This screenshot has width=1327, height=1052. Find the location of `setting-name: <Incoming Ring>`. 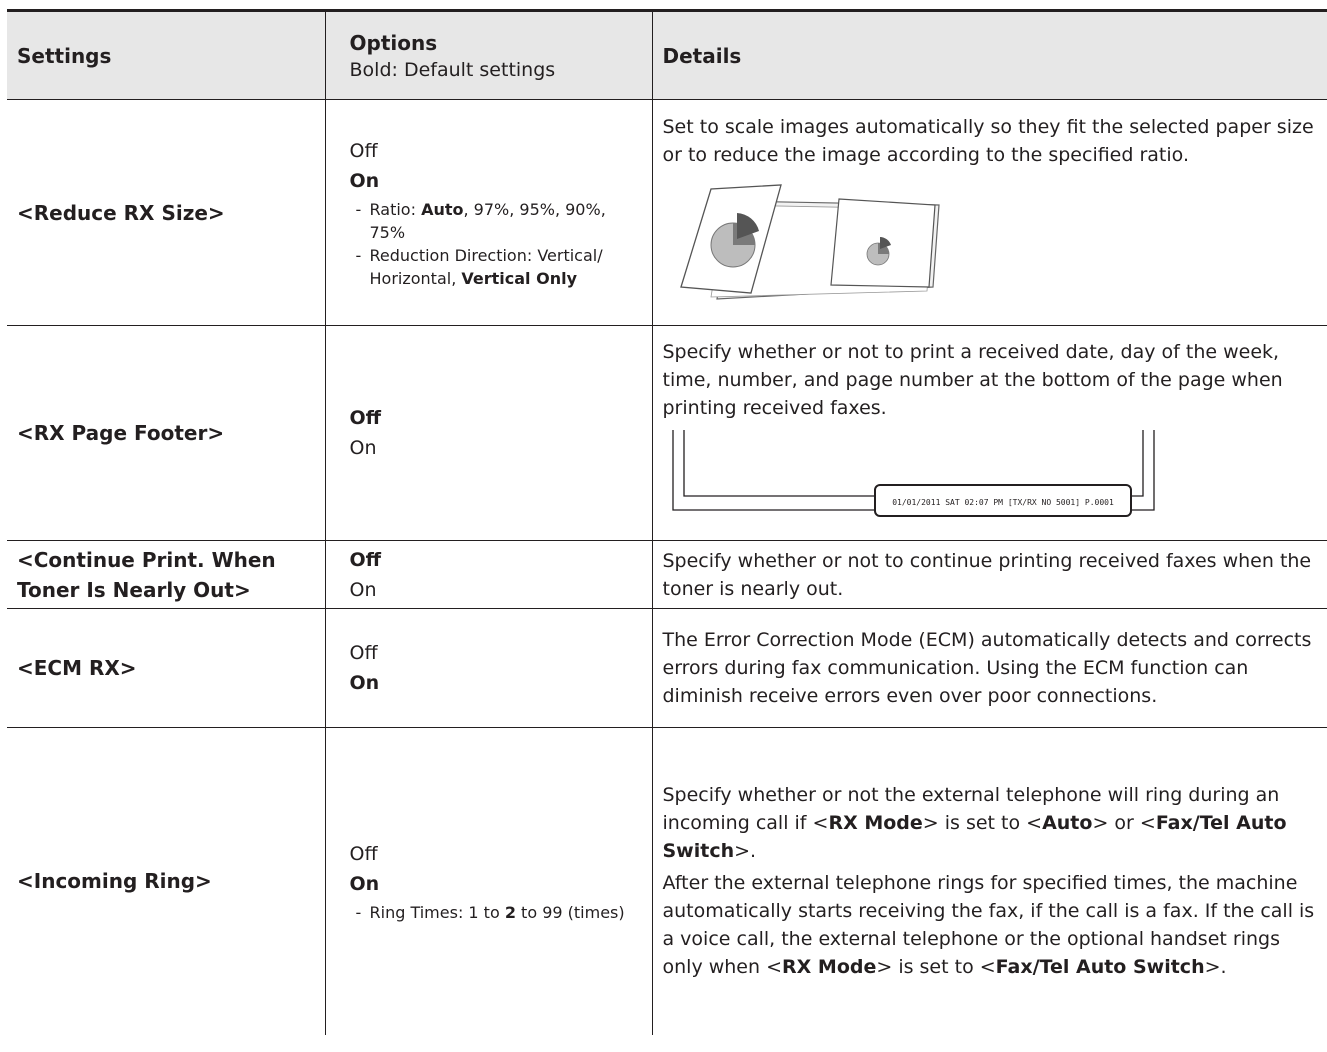

setting-name: <Incoming Ring> is located at coordinates (166, 881).